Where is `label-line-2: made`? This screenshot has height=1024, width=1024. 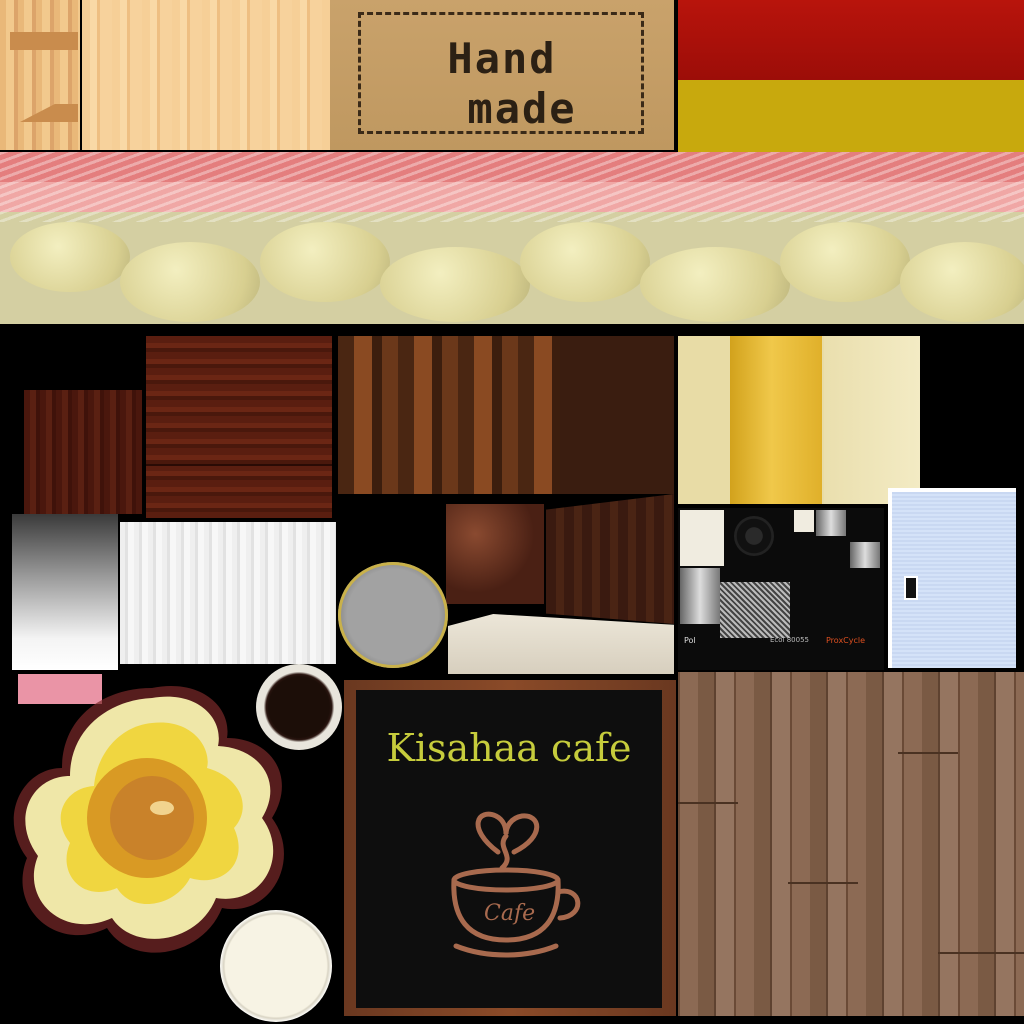 label-line-2: made is located at coordinates (522, 108).